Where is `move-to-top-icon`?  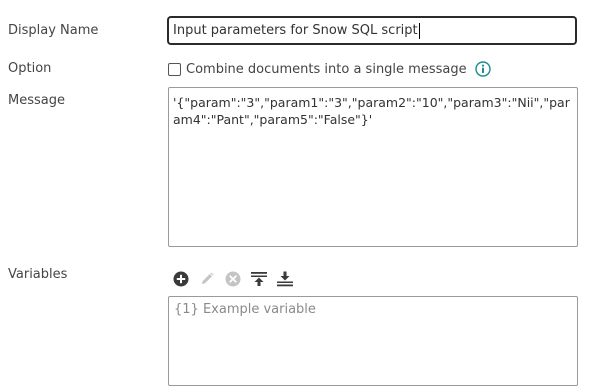 move-to-top-icon is located at coordinates (259, 279).